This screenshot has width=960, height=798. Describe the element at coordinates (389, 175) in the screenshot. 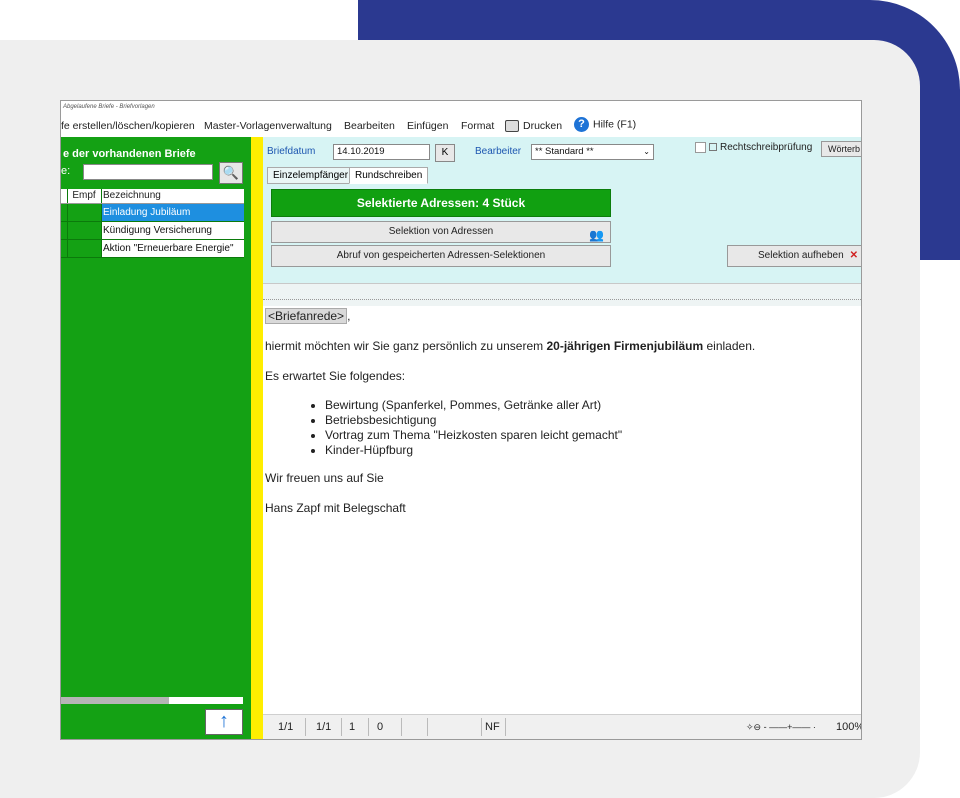

I see `tab-rundschreiben: Rundschreiben` at that location.